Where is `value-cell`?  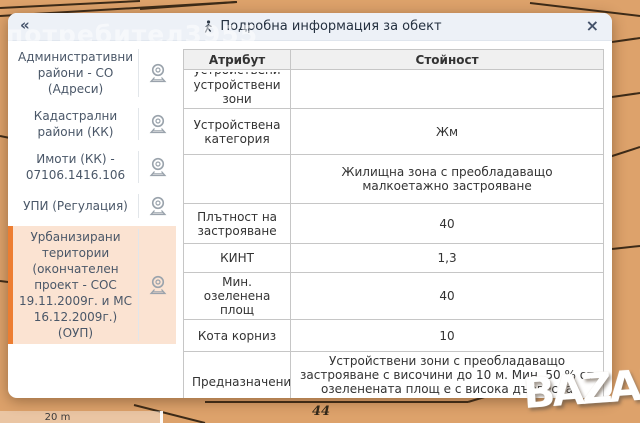 value-cell is located at coordinates (447, 89).